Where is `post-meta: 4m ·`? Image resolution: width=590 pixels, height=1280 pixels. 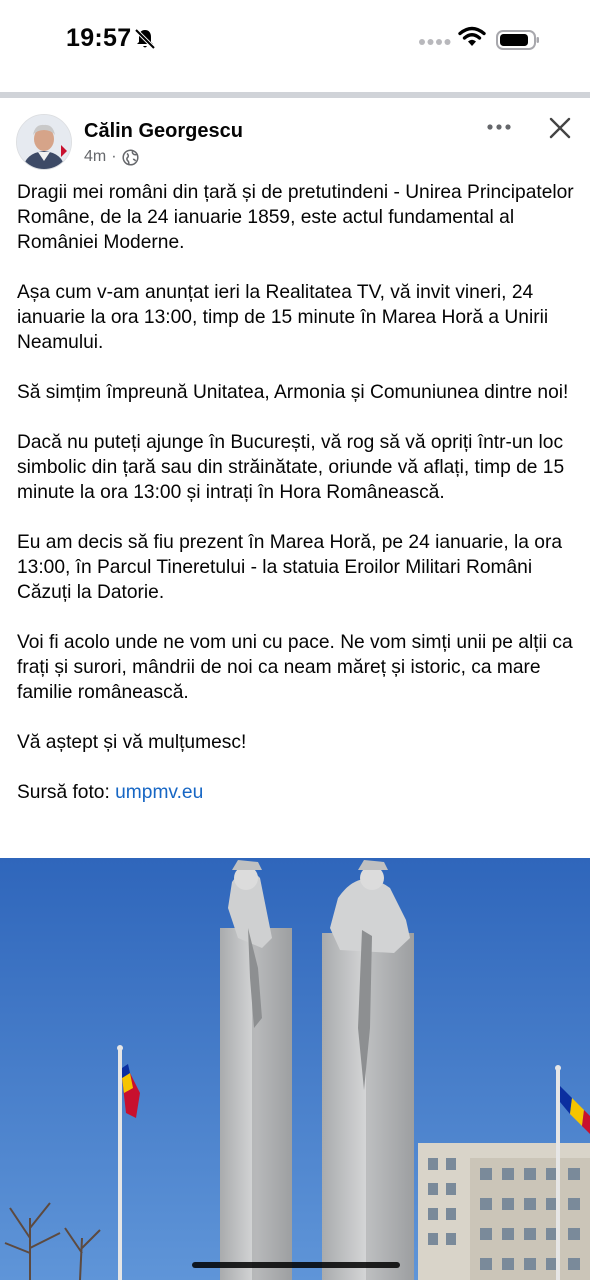
post-meta: 4m · is located at coordinates (111, 157).